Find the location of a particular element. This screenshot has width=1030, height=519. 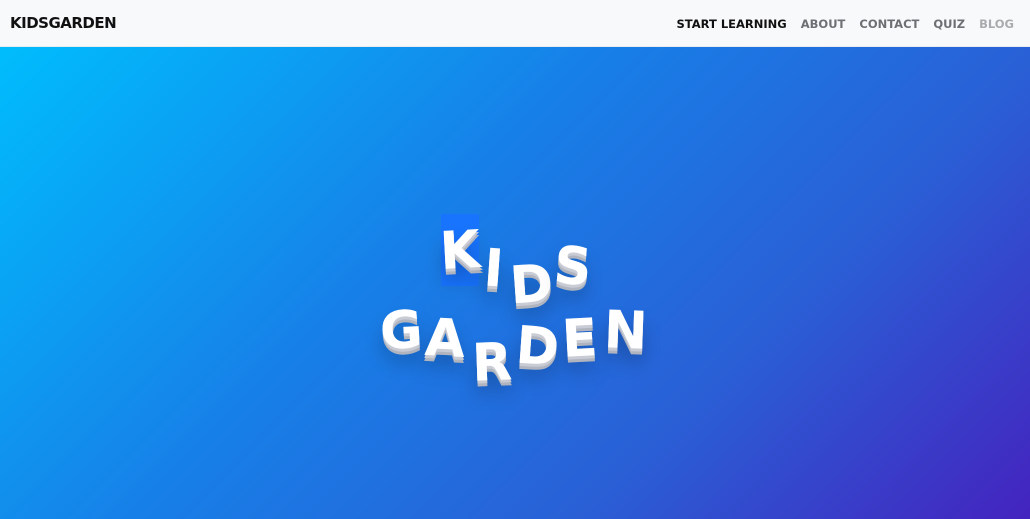

nav-menu: START LEARNING ABOUT CONTACT QUIZ BLOG is located at coordinates (845, 24).